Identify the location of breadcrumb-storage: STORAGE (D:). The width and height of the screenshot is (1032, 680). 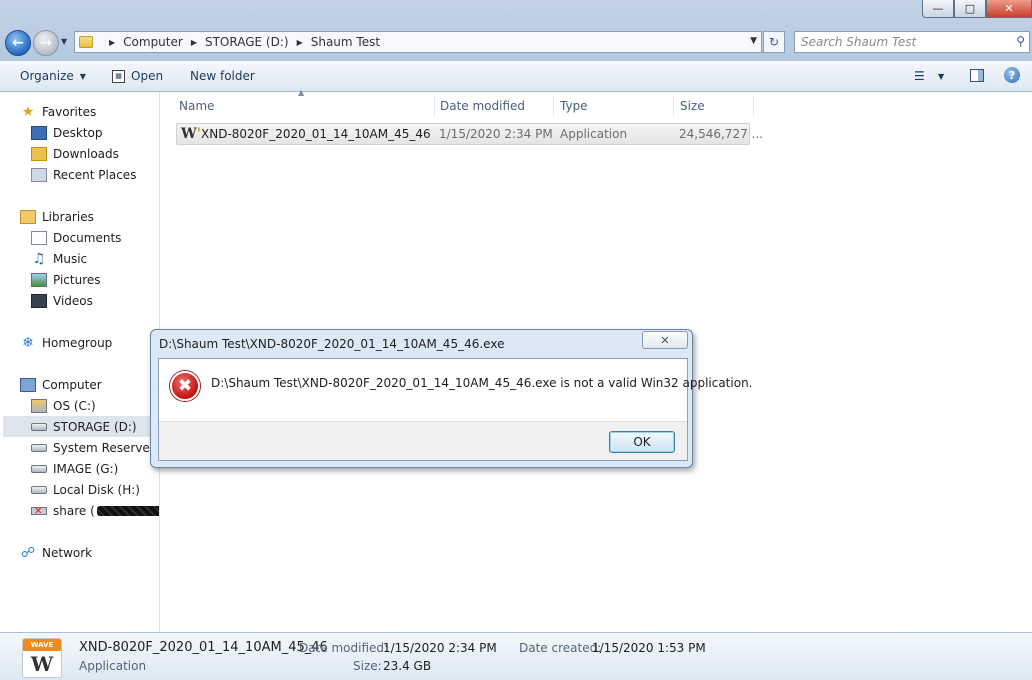
(247, 42).